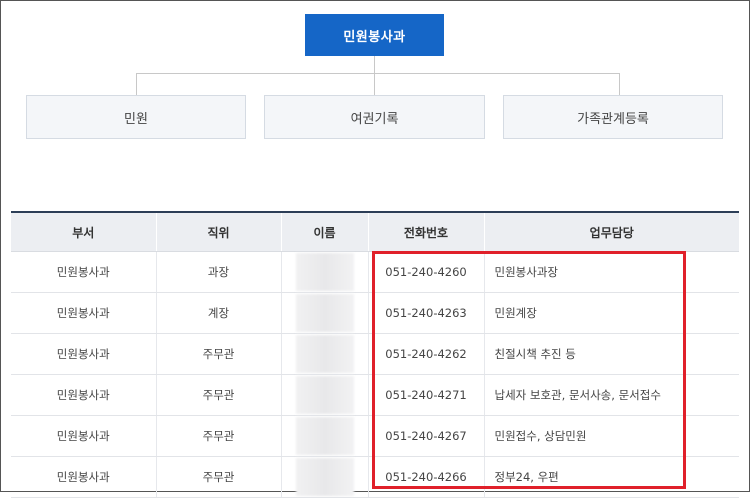 Image resolution: width=750 pixels, height=498 pixels. I want to click on header-dept: 부서, so click(83, 232).